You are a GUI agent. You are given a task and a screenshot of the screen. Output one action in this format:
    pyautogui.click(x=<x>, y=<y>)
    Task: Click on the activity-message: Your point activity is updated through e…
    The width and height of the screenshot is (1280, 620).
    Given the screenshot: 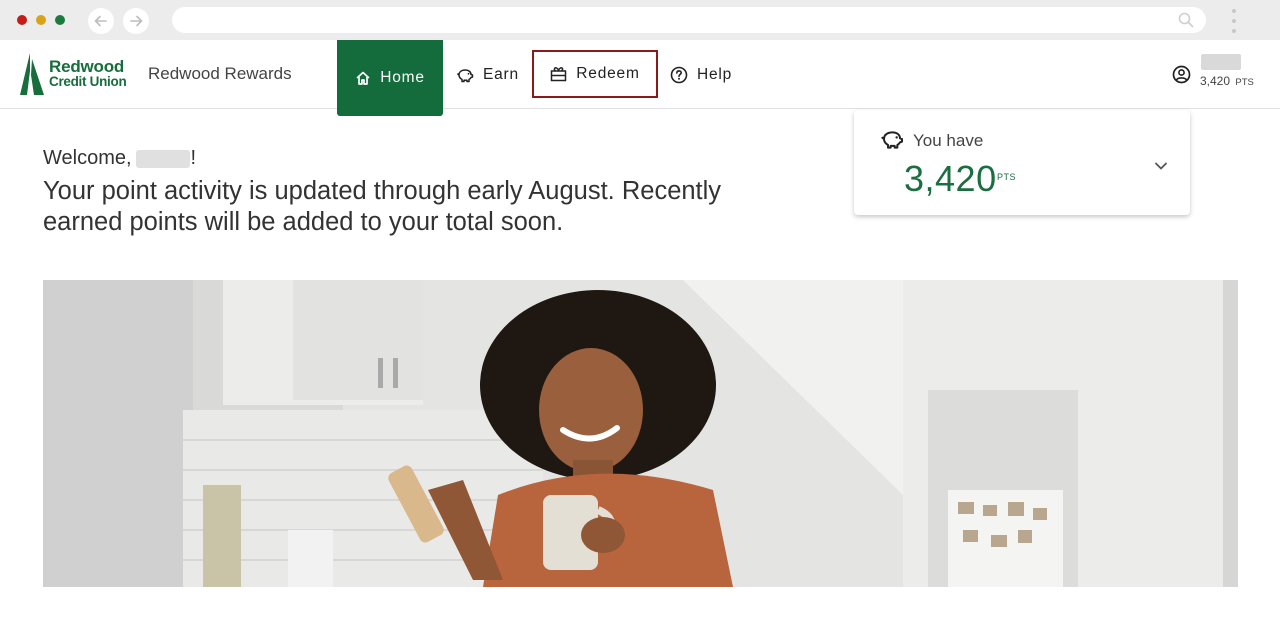 What is the action you would take?
    pyautogui.click(x=382, y=206)
    